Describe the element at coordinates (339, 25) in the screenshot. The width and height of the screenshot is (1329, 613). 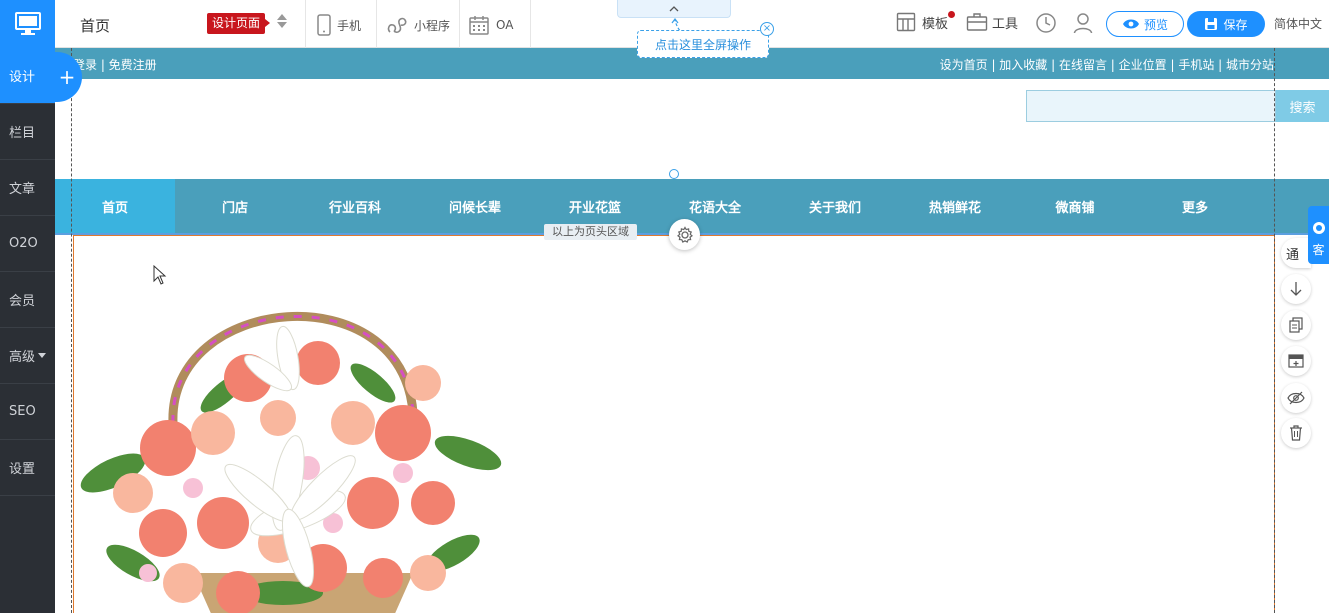
I see `mobile-button: 手机` at that location.